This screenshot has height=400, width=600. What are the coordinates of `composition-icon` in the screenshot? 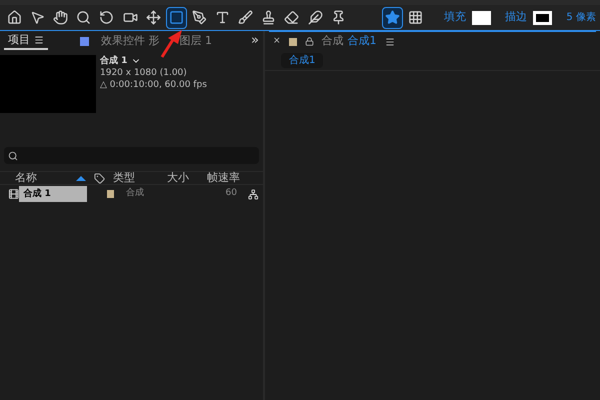 It's located at (14, 194).